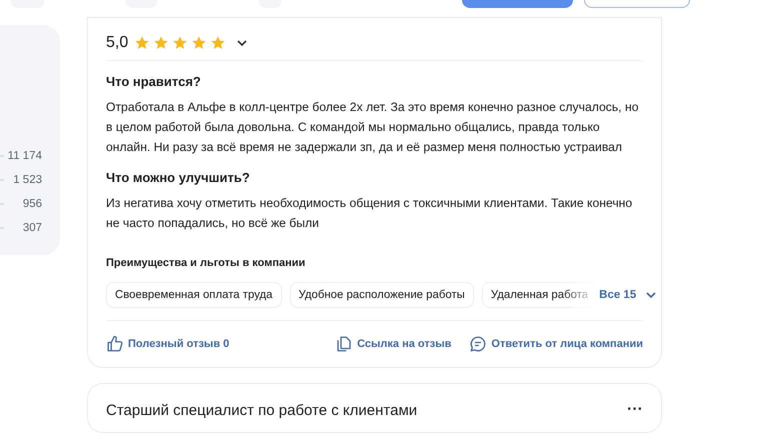  What do you see at coordinates (637, 4) in the screenshot?
I see `outline-button` at bounding box center [637, 4].